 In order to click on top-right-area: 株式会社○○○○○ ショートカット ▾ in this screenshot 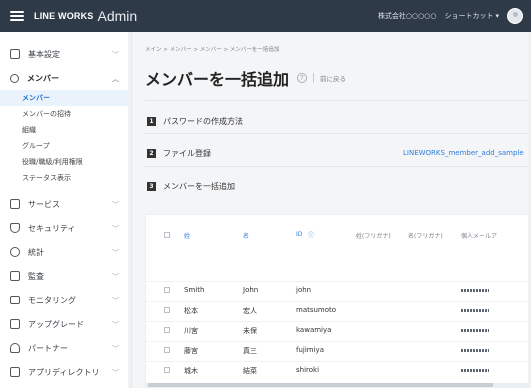, I will do `click(450, 16)`.